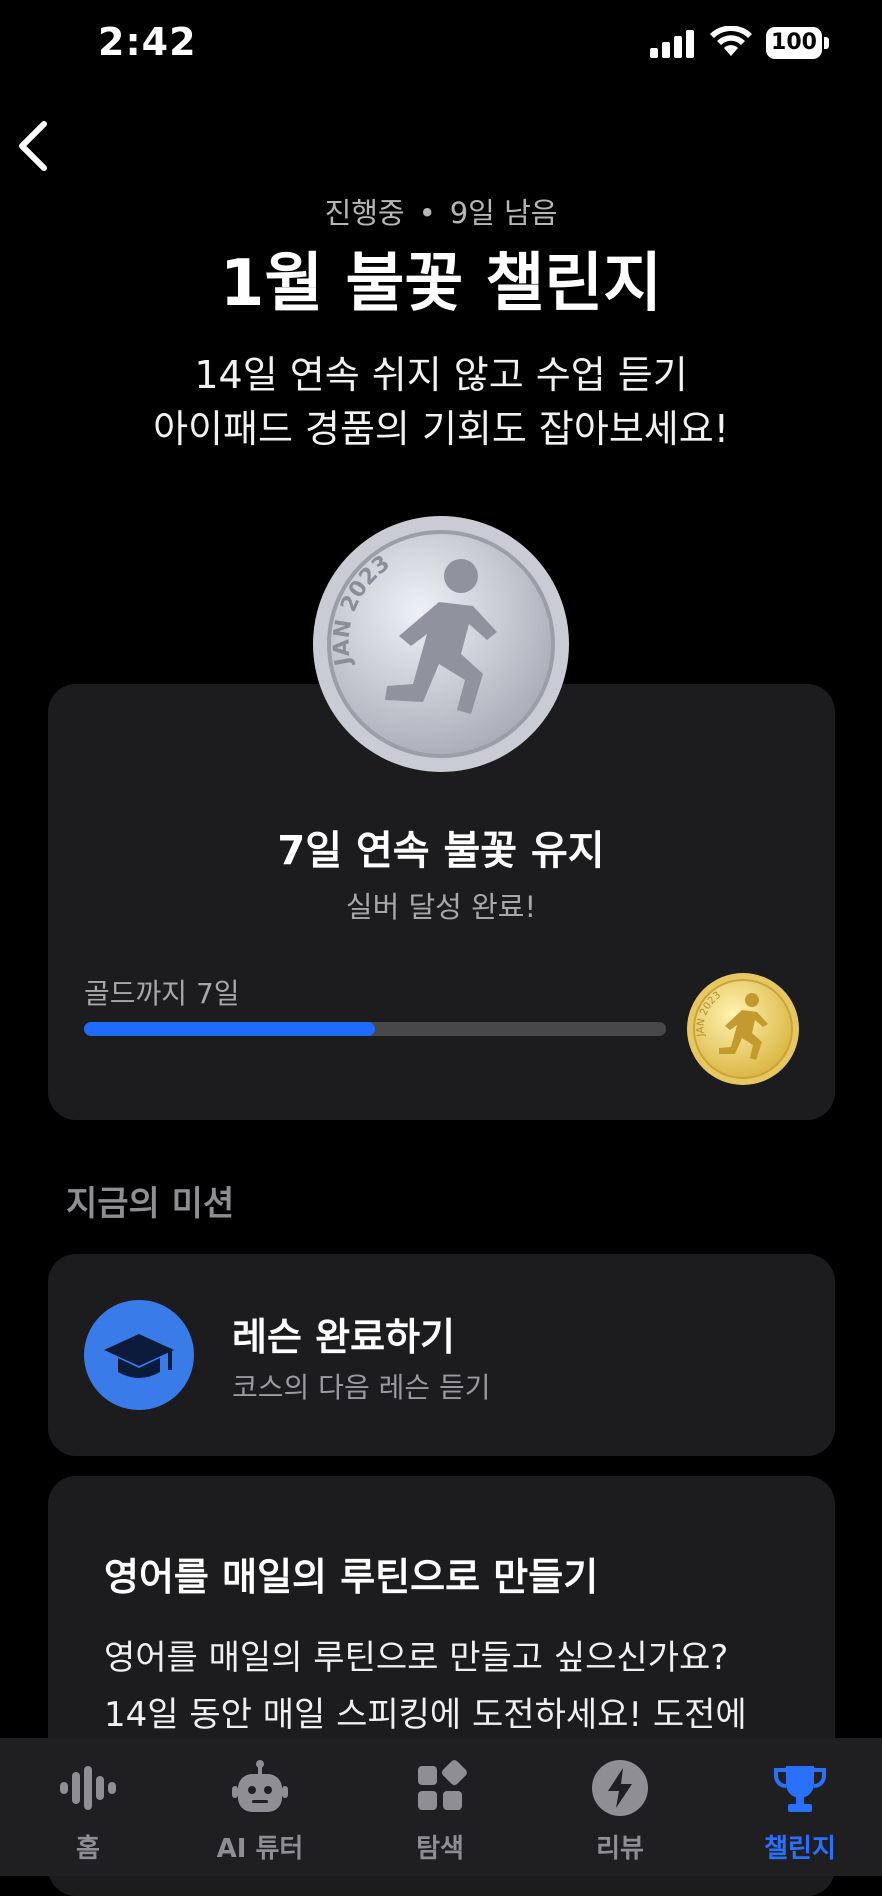  I want to click on streak-subtitle: 실버 달성 완료!, so click(441, 907).